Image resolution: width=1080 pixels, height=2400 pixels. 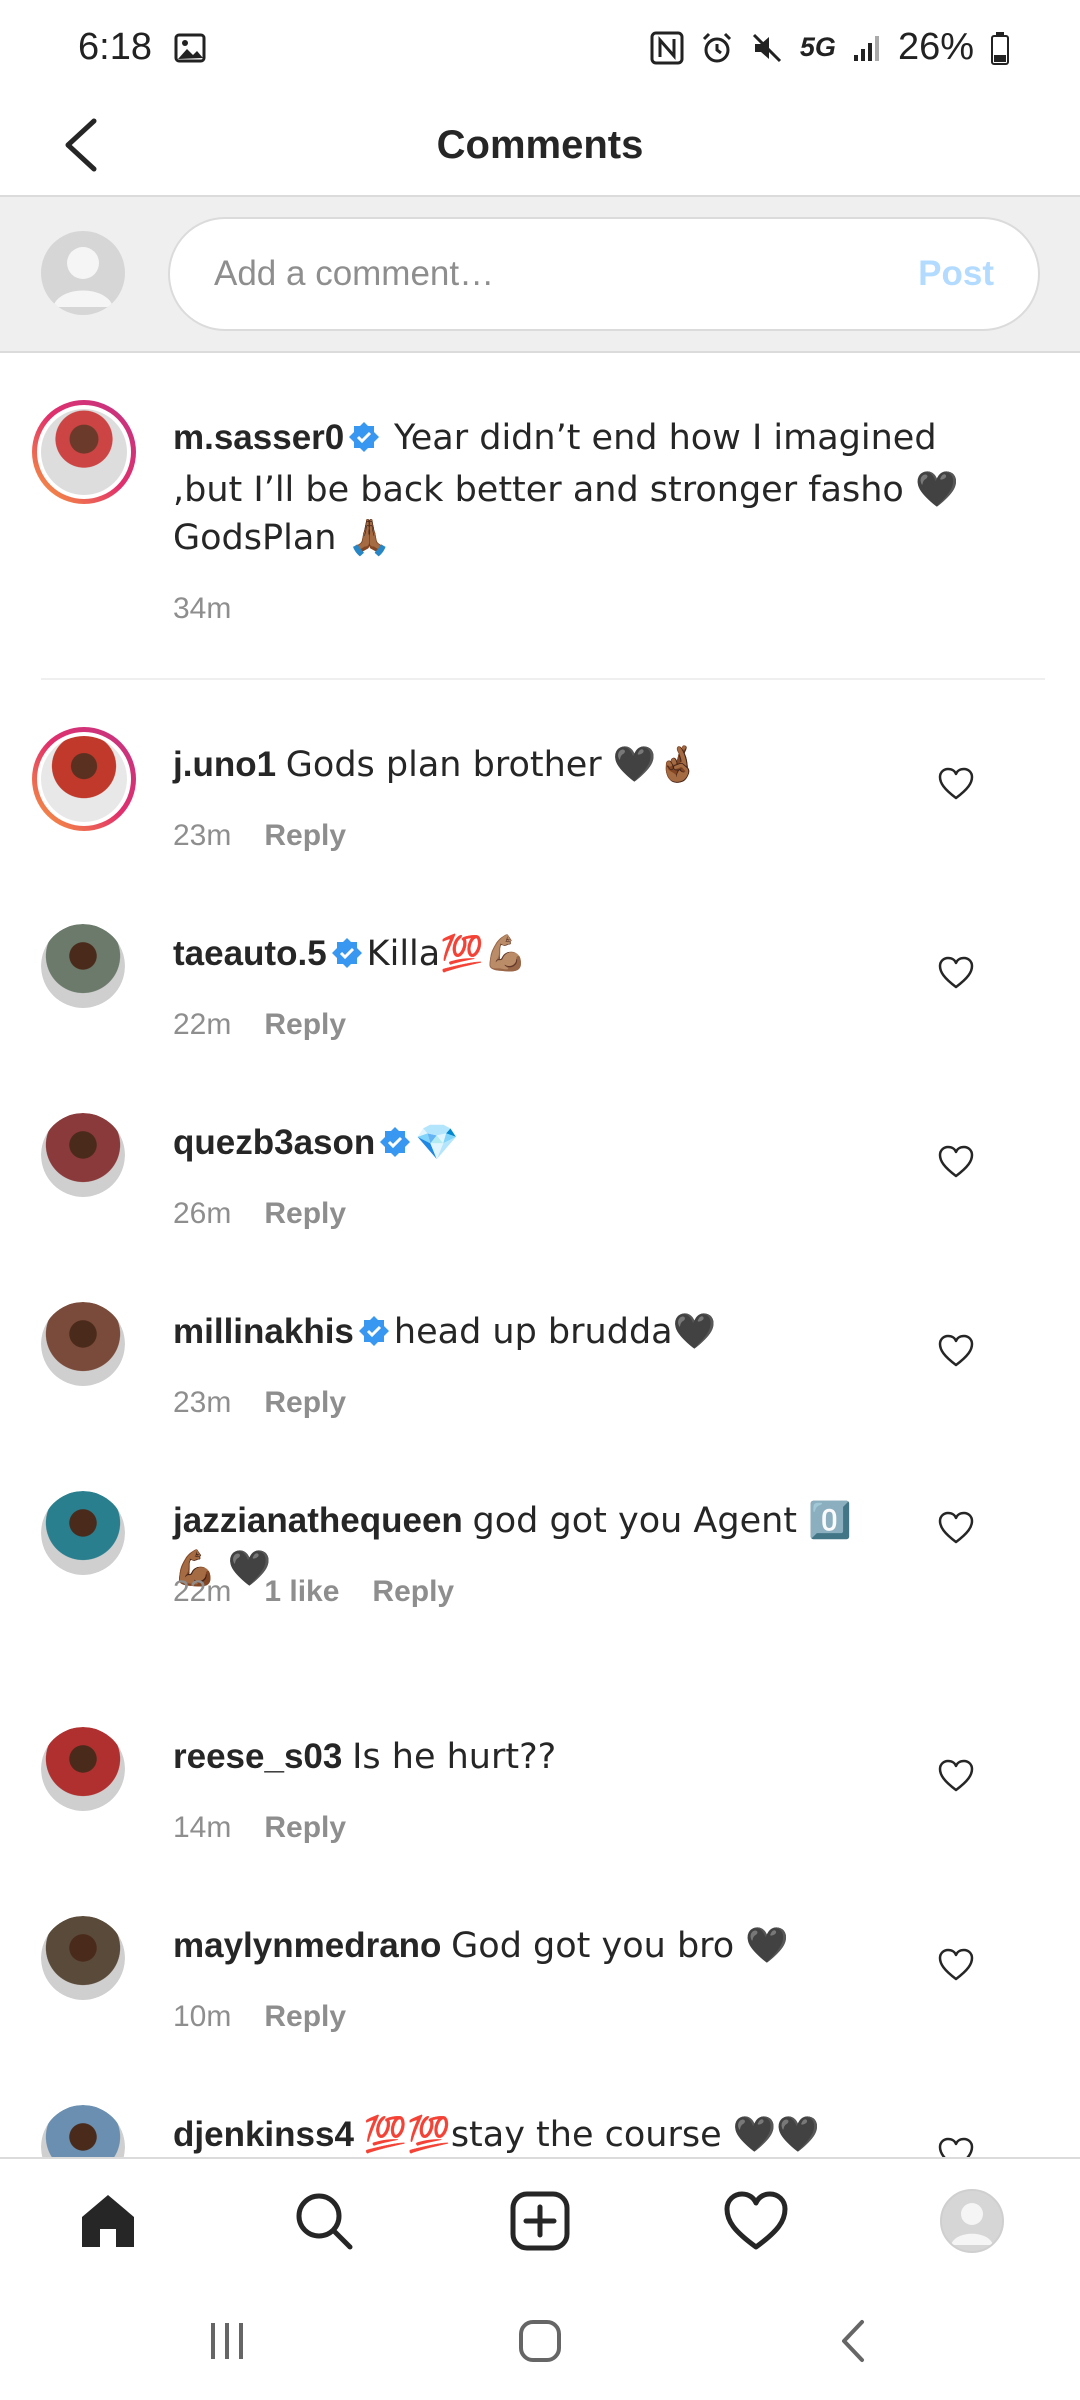 I want to click on home-icon, so click(x=108, y=2220).